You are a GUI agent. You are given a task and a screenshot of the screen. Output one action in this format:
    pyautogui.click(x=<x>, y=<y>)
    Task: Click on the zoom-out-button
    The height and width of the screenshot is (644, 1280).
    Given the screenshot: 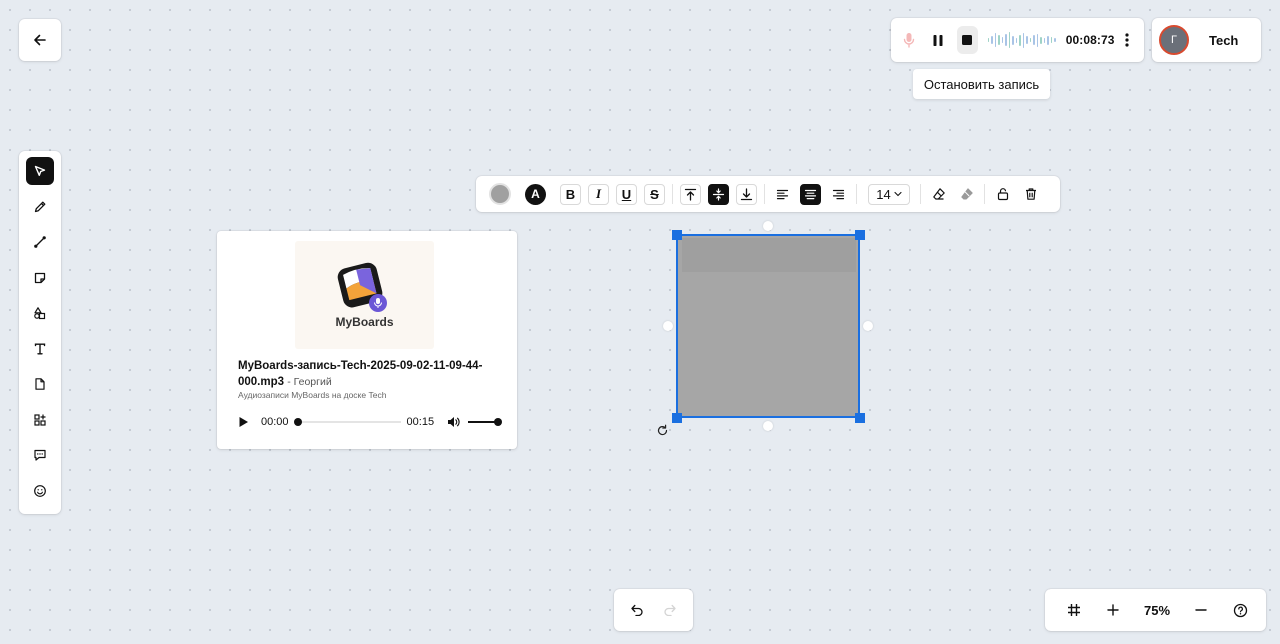 What is the action you would take?
    pyautogui.click(x=1201, y=610)
    